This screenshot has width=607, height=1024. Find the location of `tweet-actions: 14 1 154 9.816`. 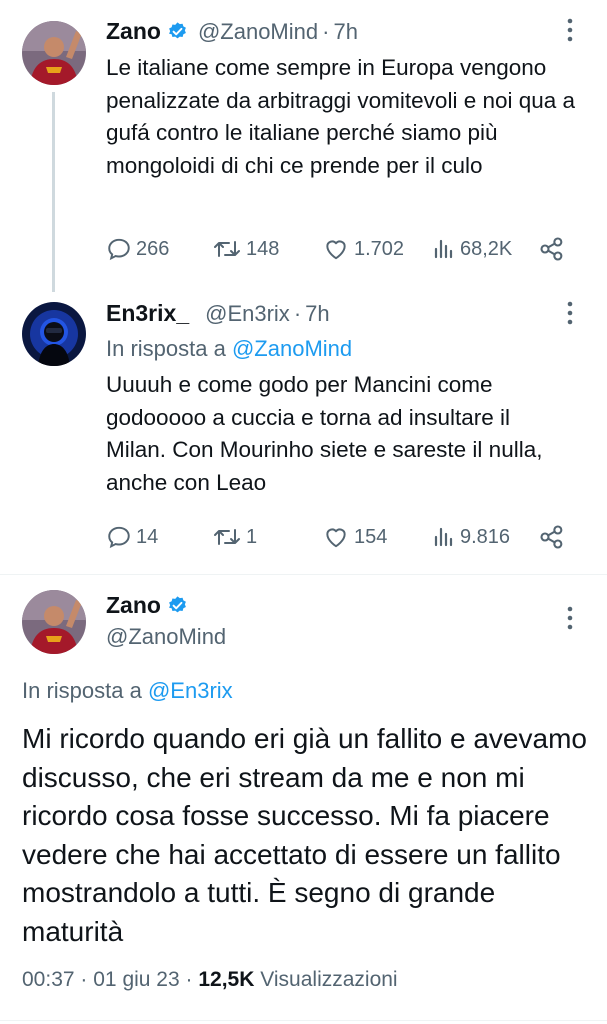

tweet-actions: 14 1 154 9.816 is located at coordinates (341, 537).